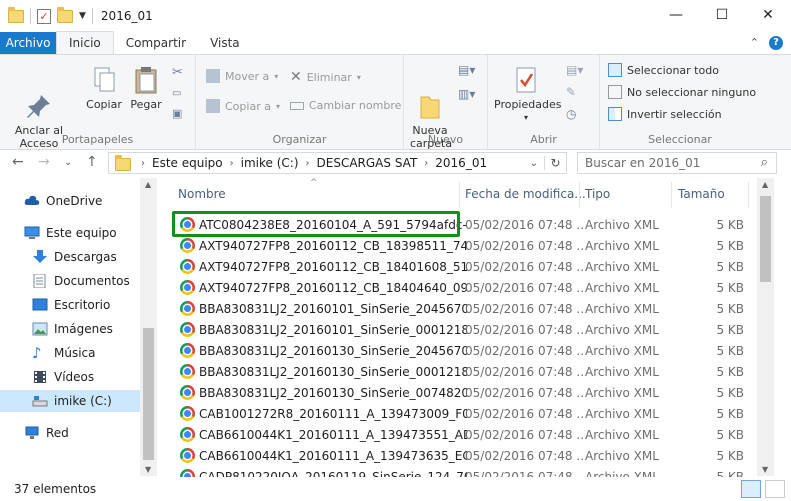 The image size is (791, 501). What do you see at coordinates (70, 257) in the screenshot?
I see `nav-item-descargas: Descargas` at bounding box center [70, 257].